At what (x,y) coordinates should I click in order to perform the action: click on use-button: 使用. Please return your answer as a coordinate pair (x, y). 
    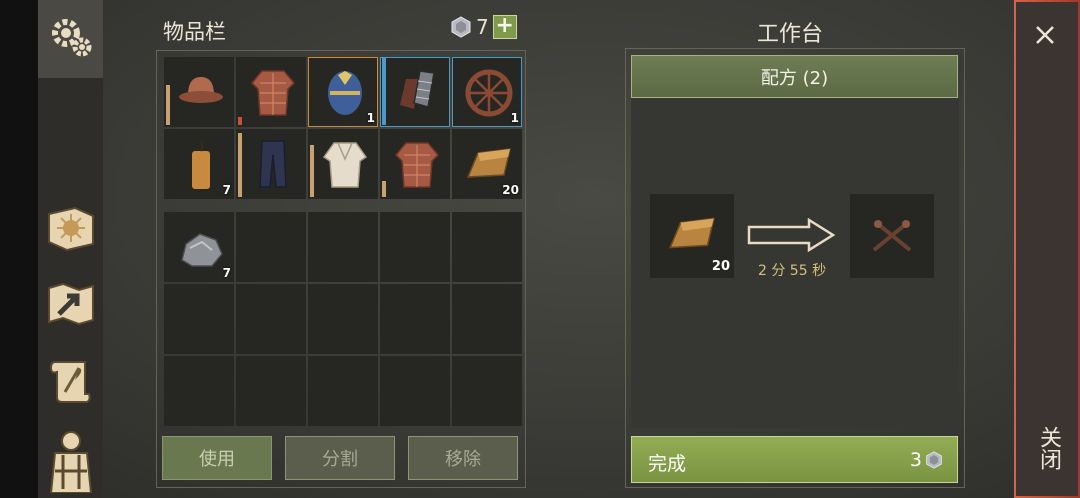
    Looking at the image, I should click on (217, 458).